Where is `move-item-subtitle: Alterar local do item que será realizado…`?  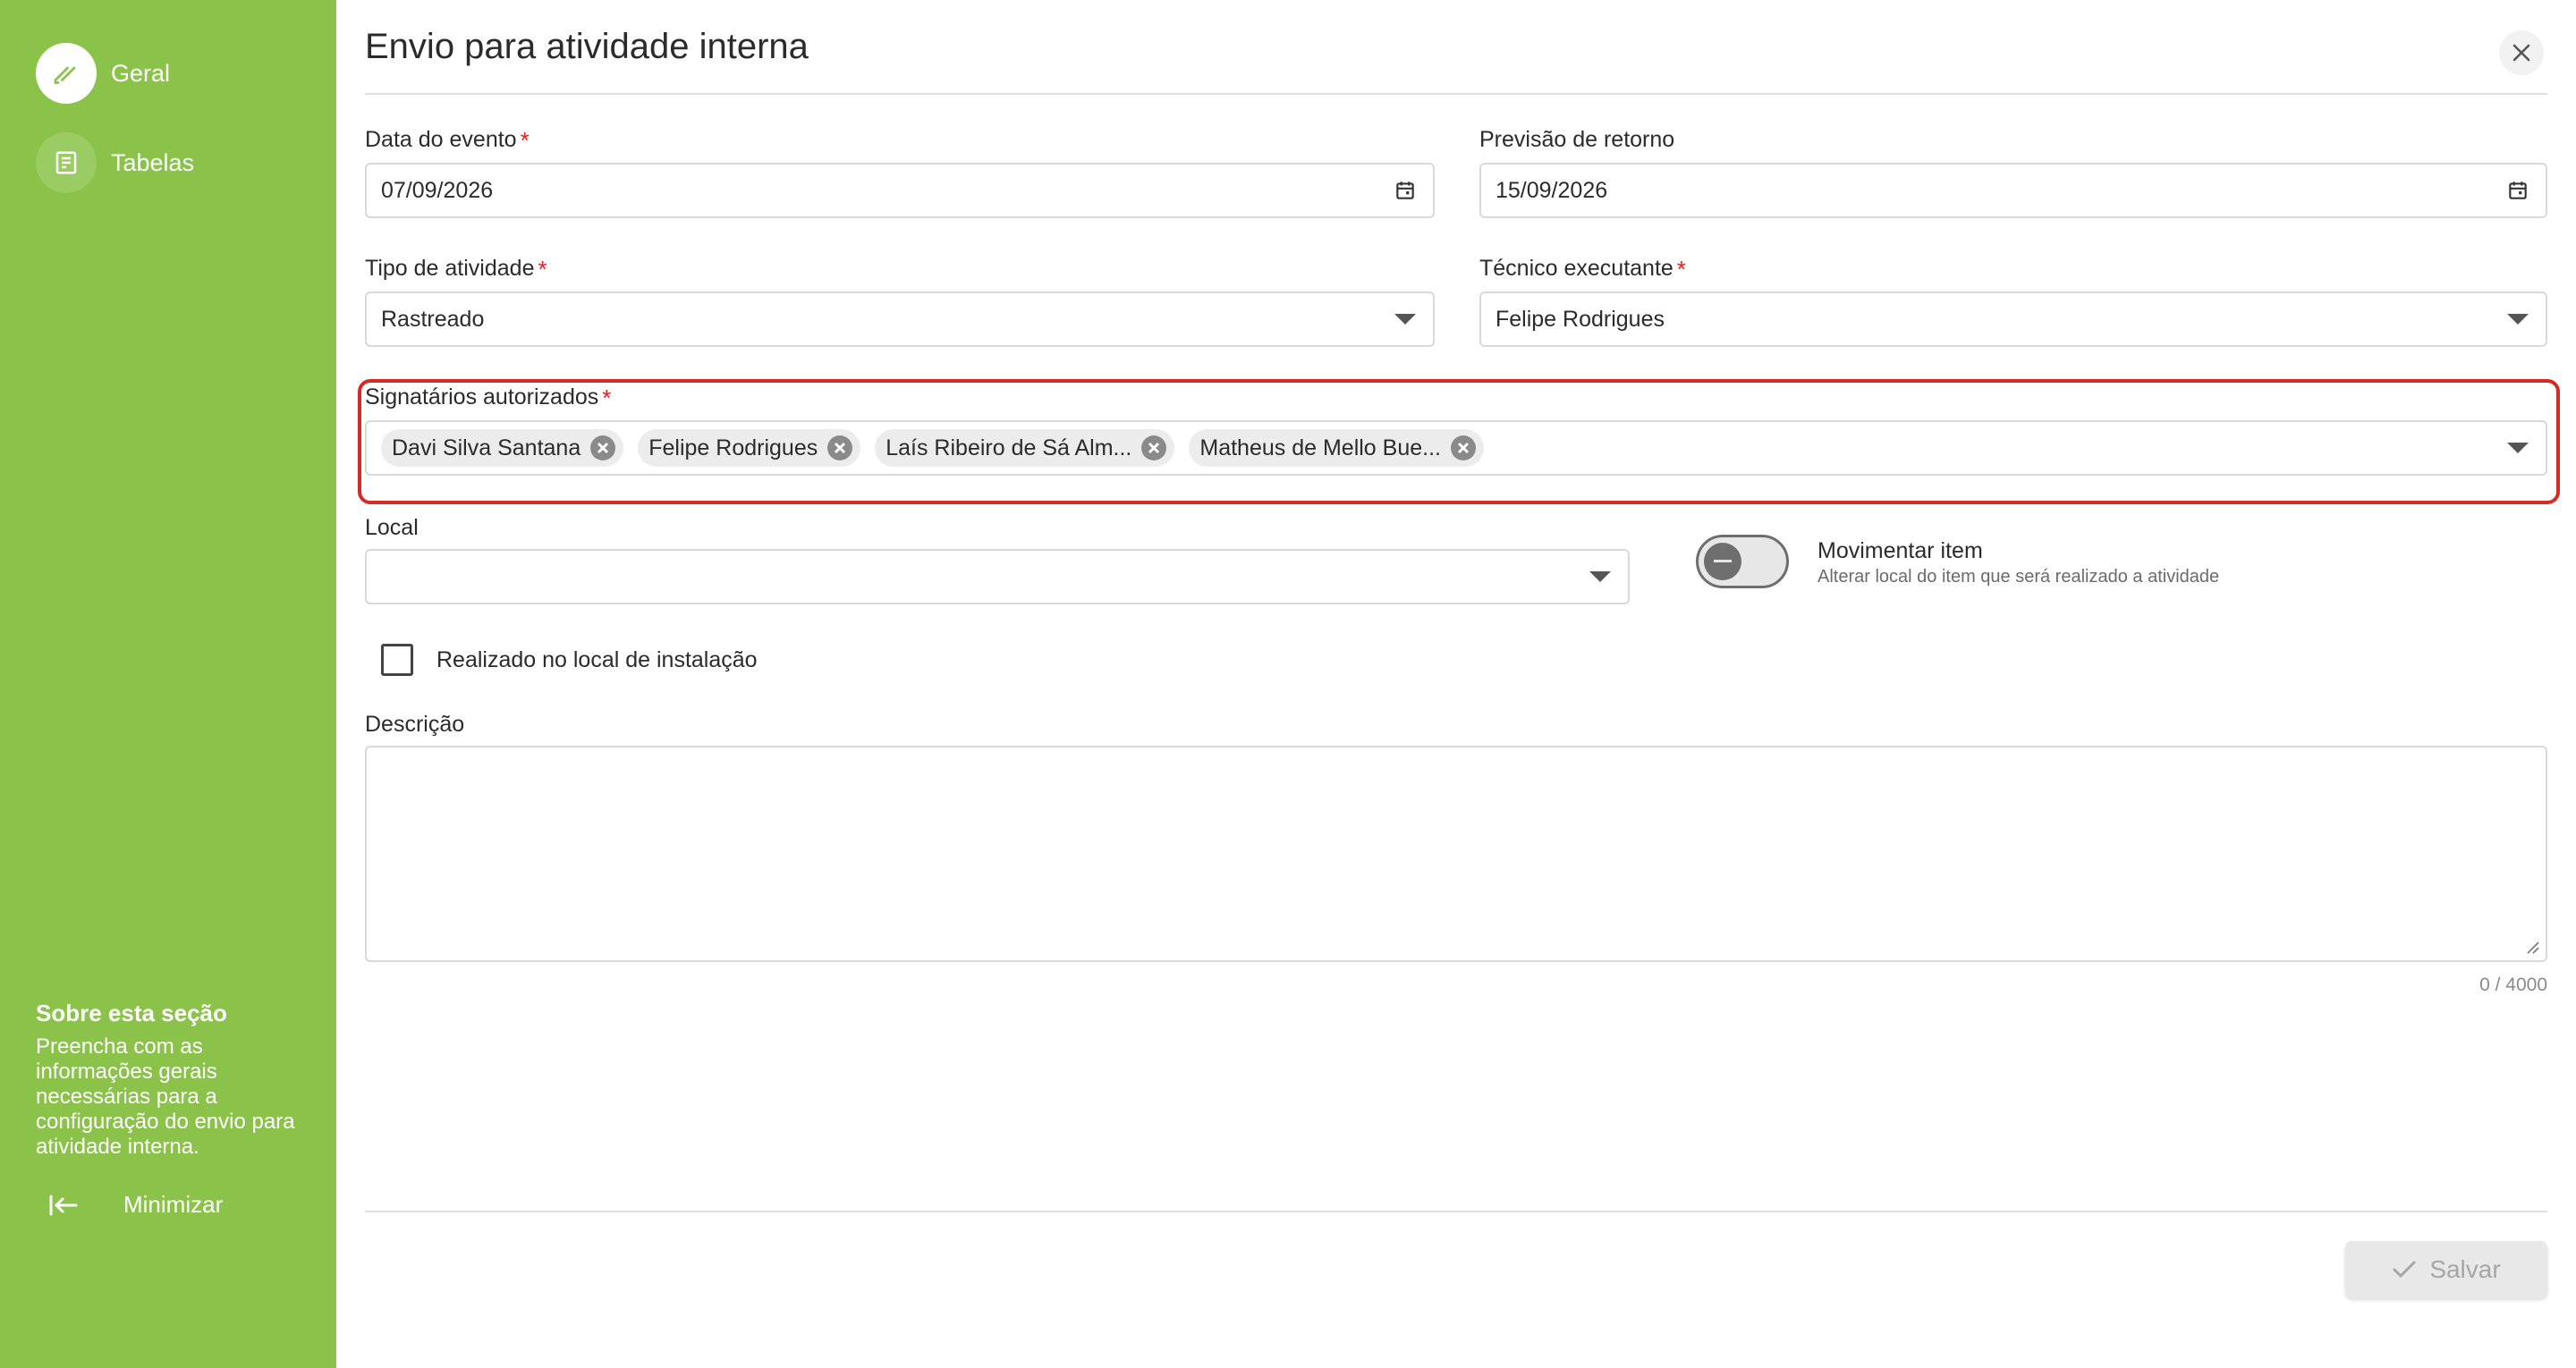 move-item-subtitle: Alterar local do item que será realizado… is located at coordinates (2019, 577).